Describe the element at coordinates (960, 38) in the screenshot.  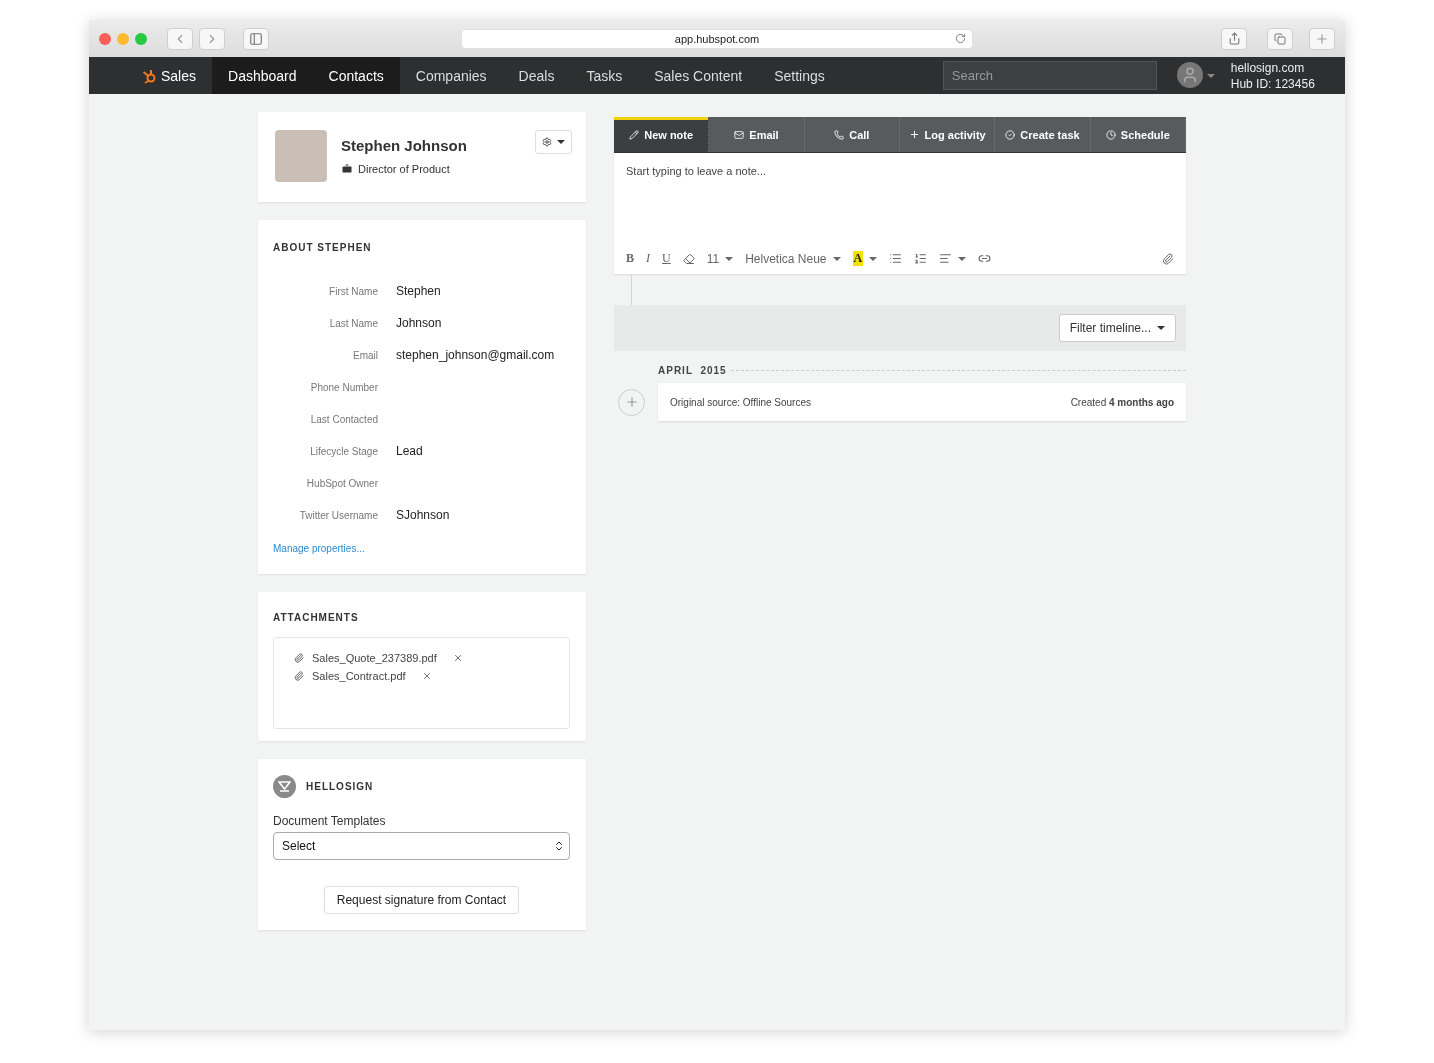
I see `reload-icon` at that location.